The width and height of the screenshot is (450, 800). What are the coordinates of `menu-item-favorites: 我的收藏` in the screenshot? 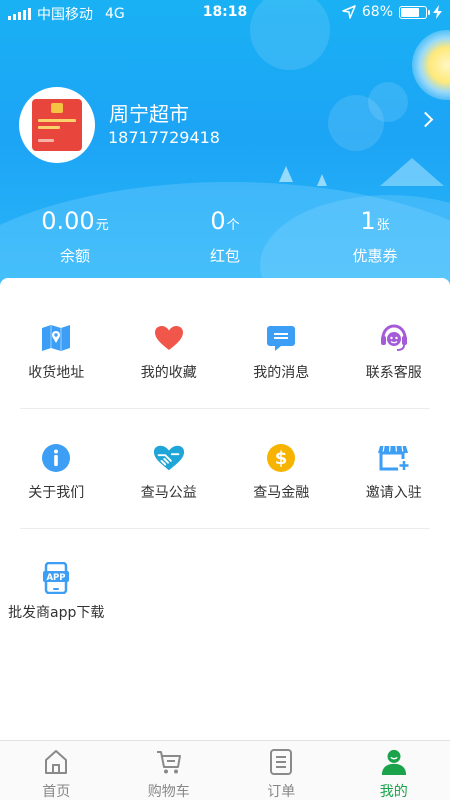 It's located at (169, 352).